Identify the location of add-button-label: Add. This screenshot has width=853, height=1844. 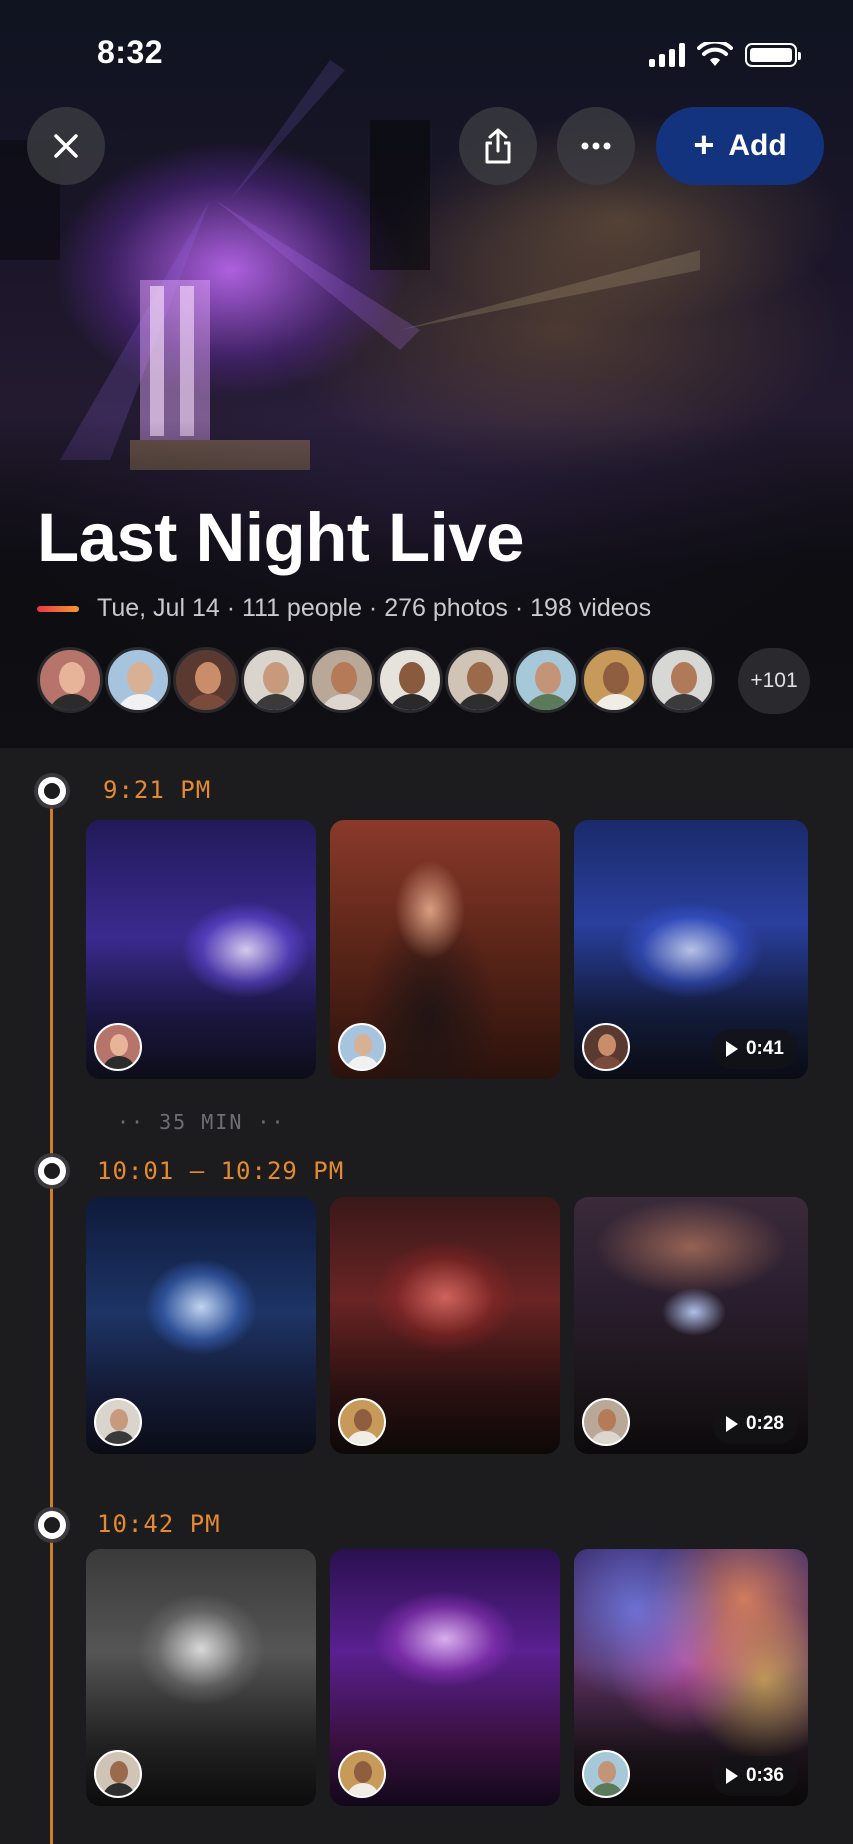
(757, 145).